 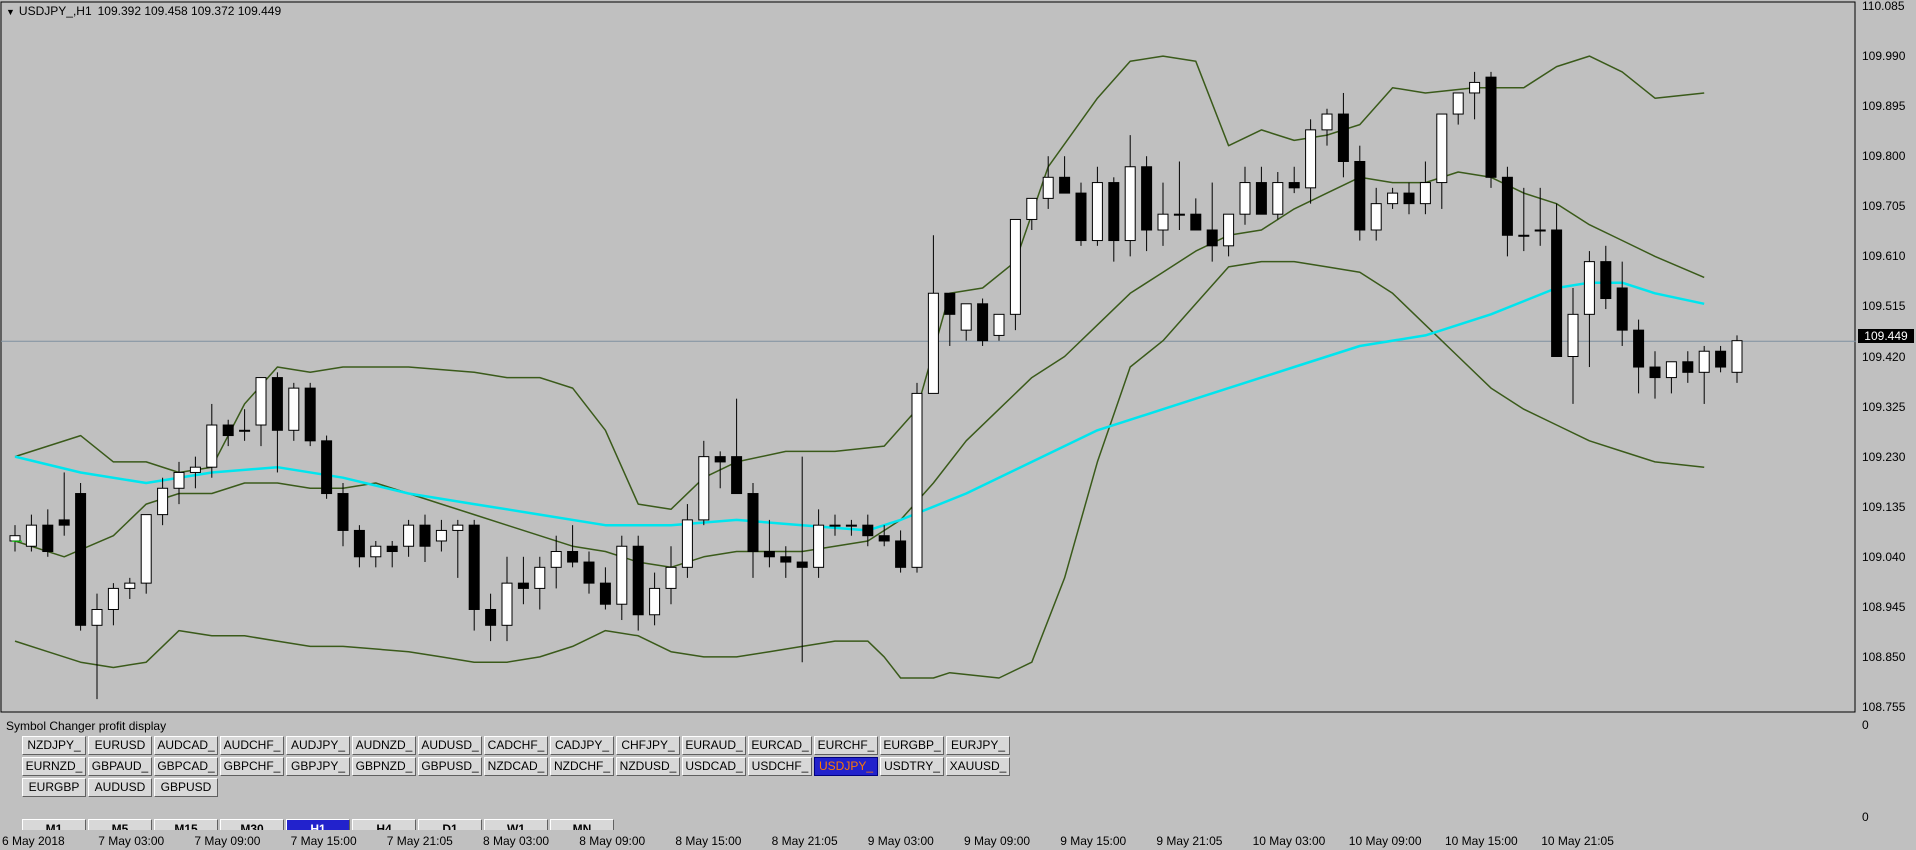 I want to click on symbol-button-gbpchf: GBPCHF_, so click(x=252, y=766).